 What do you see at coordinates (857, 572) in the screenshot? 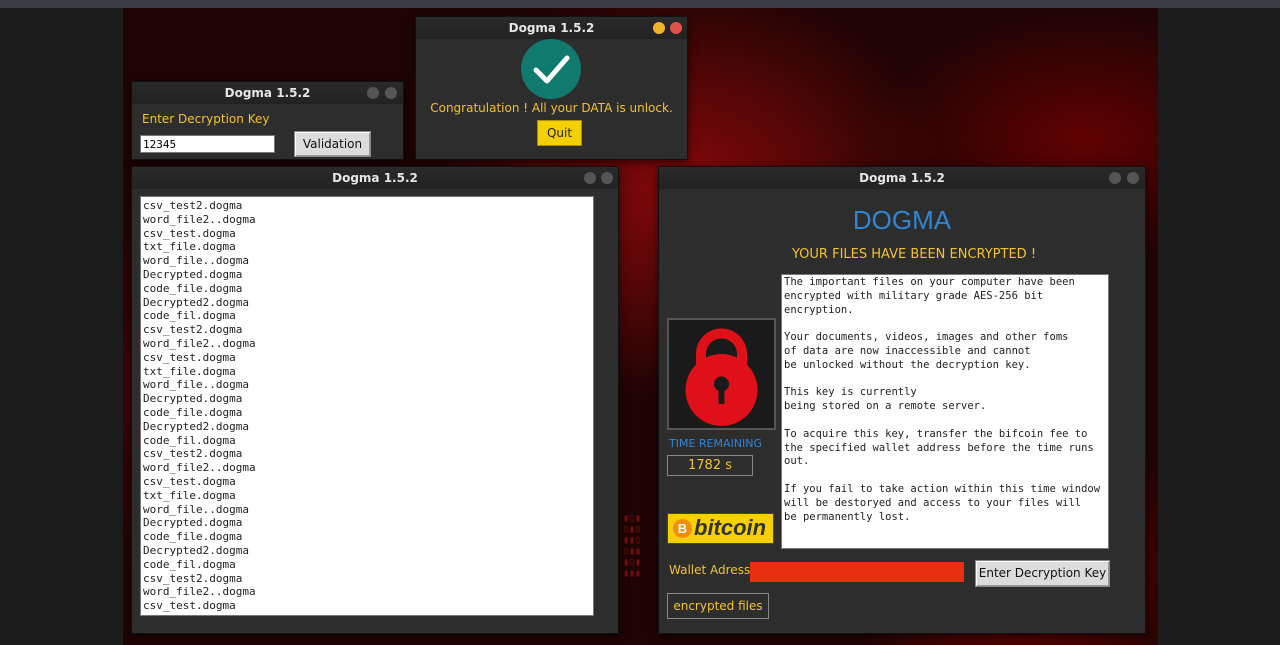
I see `wallet-address-field` at bounding box center [857, 572].